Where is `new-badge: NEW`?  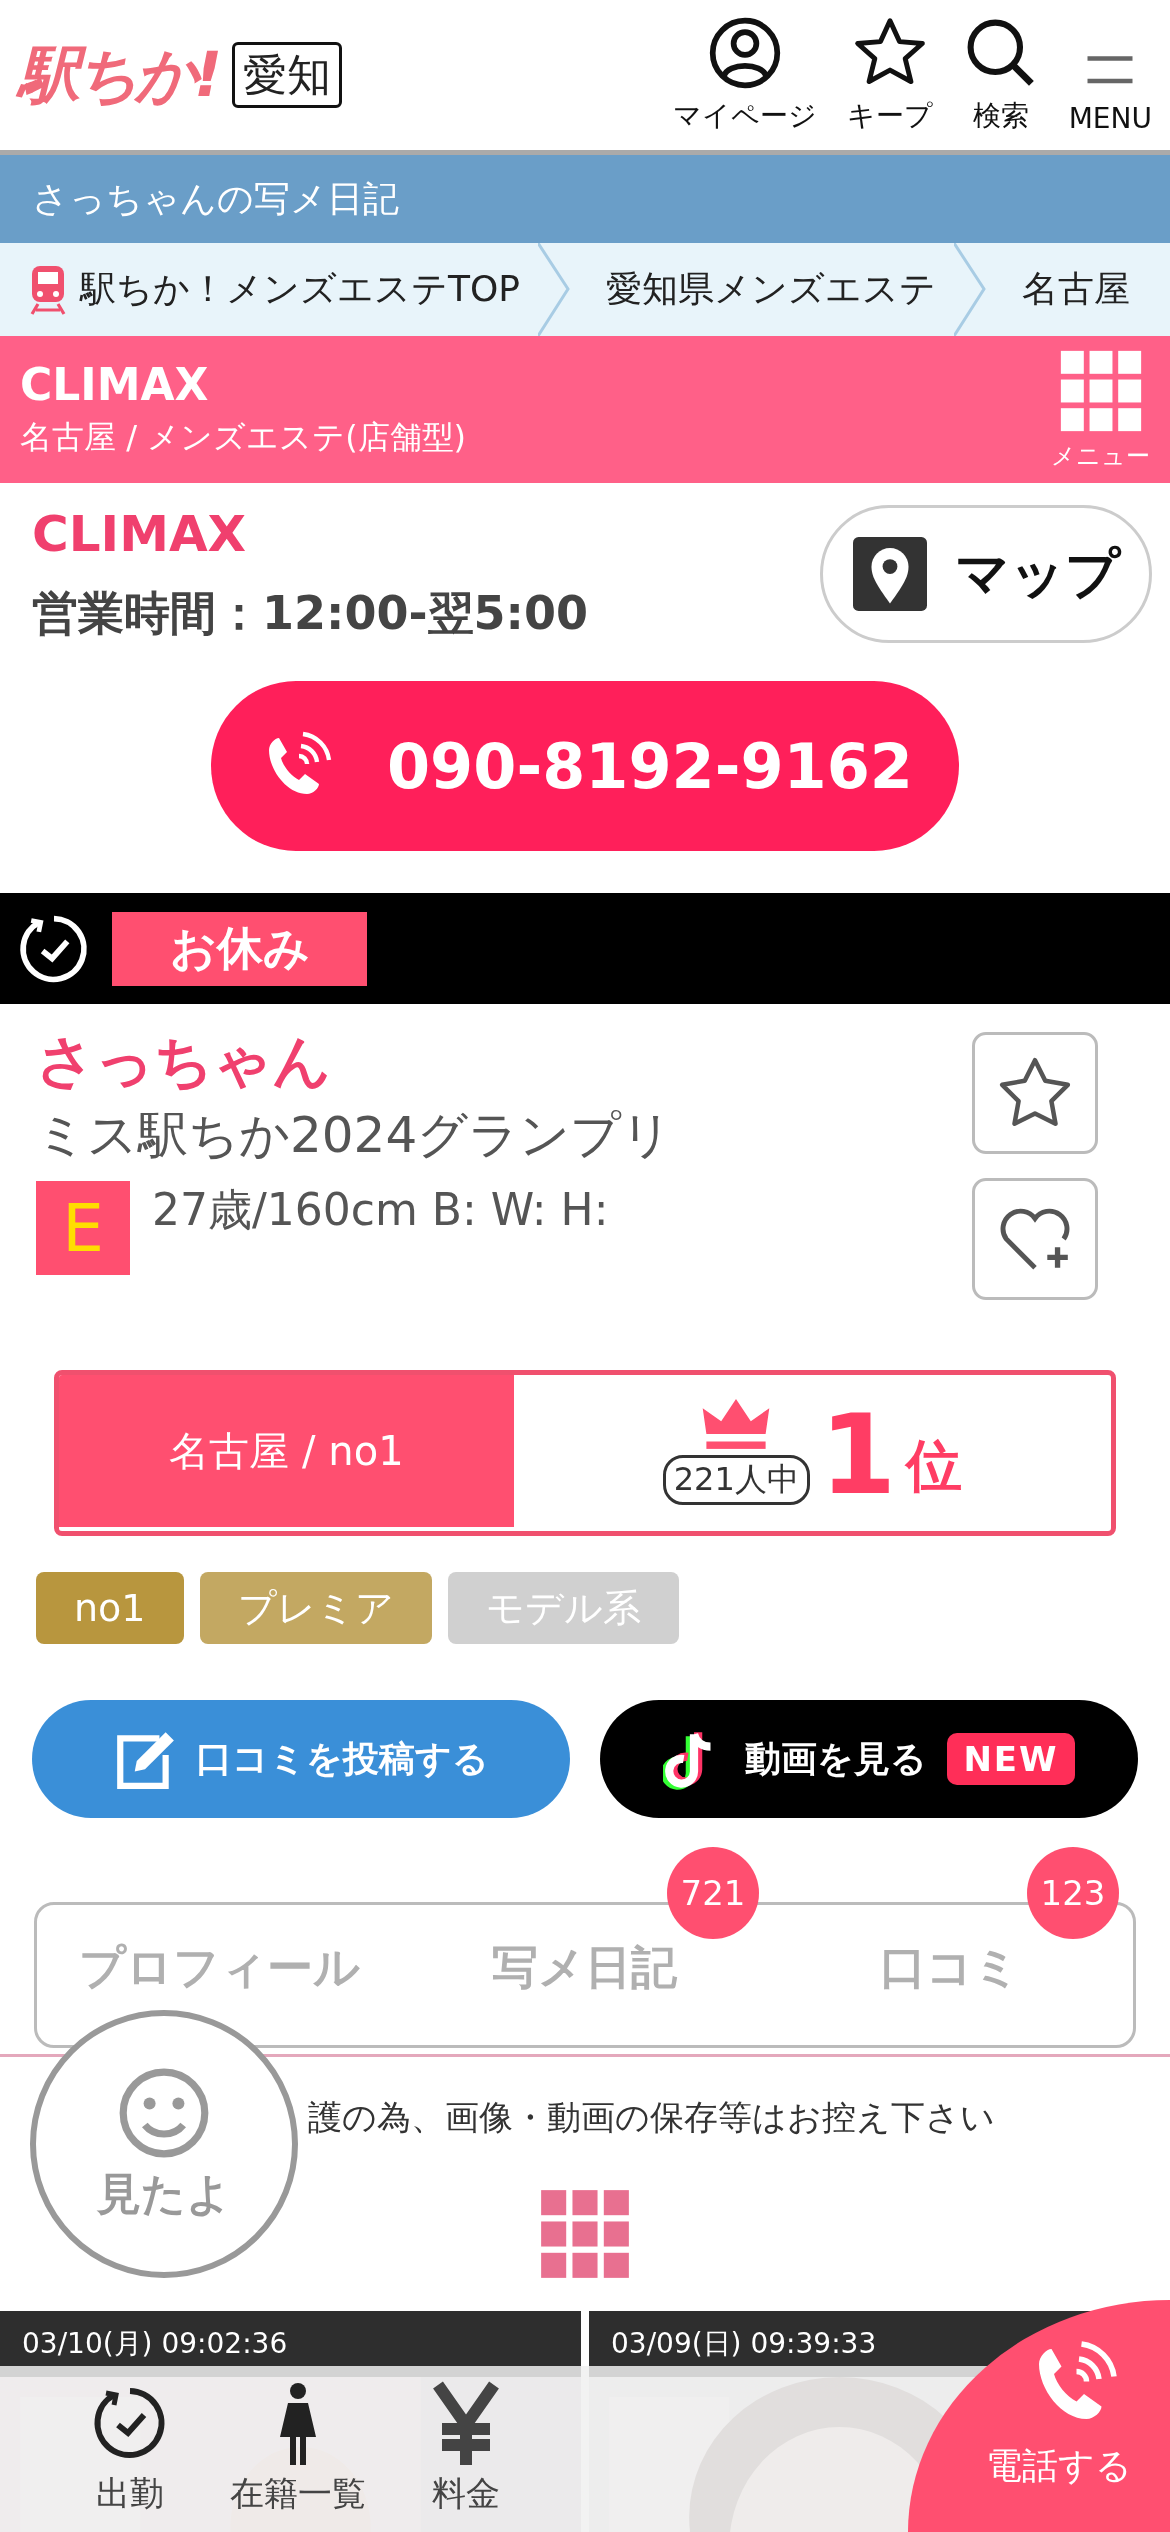 new-badge: NEW is located at coordinates (1011, 1759).